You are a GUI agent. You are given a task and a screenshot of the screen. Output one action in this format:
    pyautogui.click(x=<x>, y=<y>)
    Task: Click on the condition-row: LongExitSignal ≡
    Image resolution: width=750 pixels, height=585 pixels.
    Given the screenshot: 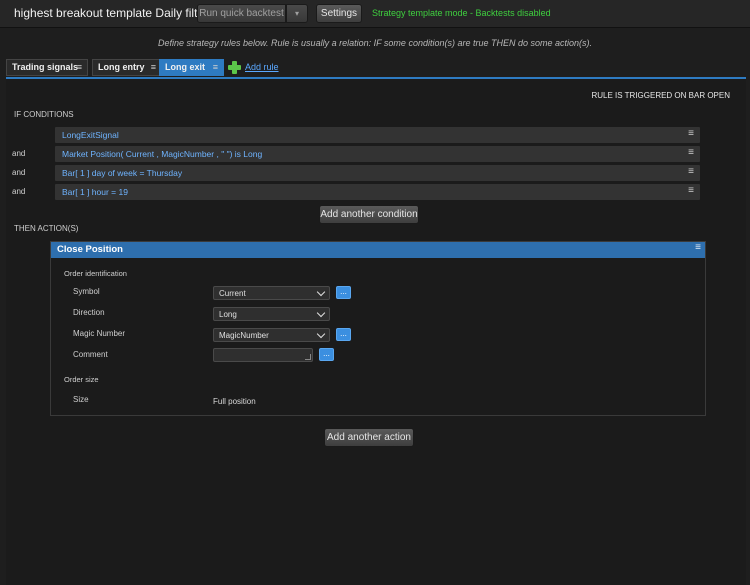 What is the action you would take?
    pyautogui.click(x=376, y=135)
    